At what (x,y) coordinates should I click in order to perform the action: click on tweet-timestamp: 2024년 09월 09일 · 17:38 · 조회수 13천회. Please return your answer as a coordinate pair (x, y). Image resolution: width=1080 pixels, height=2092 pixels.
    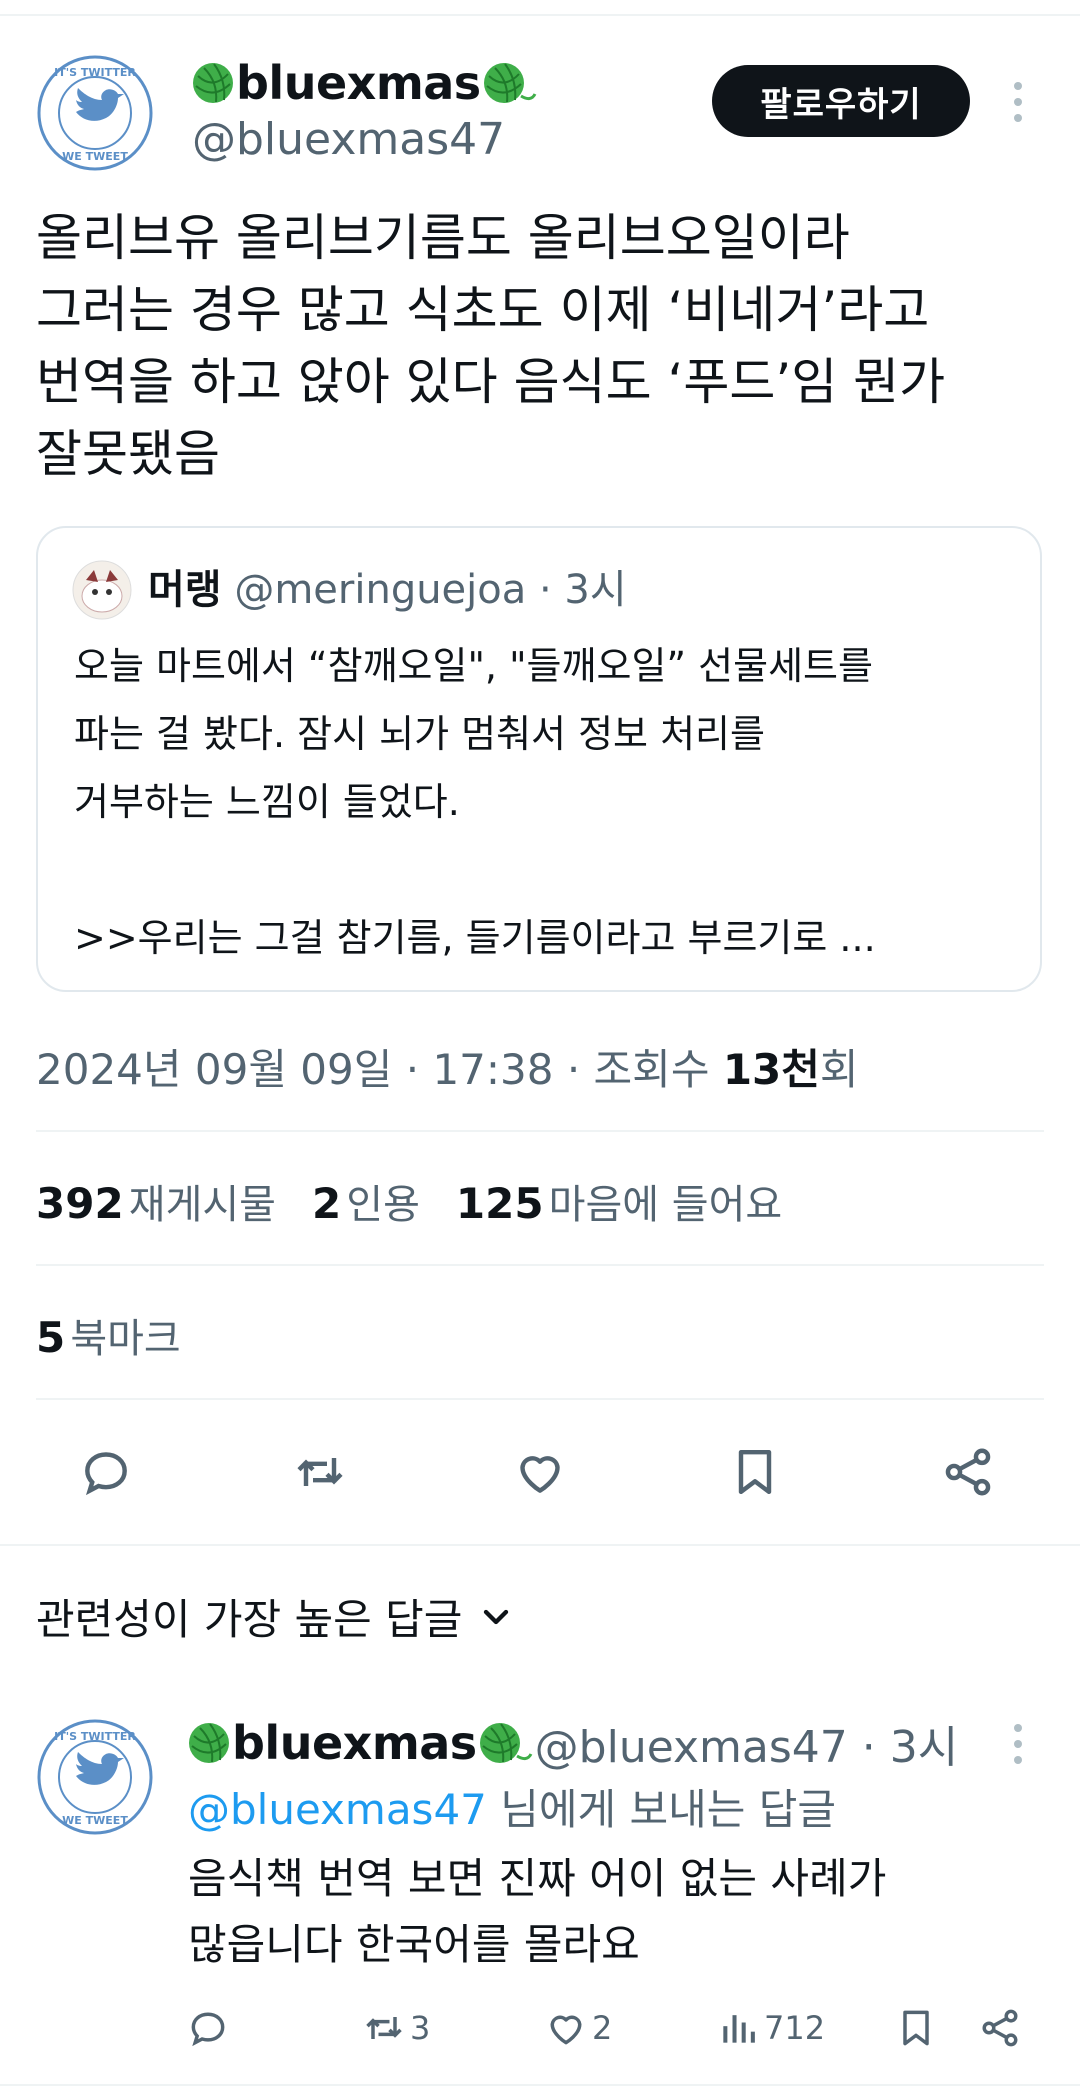
    Looking at the image, I should click on (447, 1066).